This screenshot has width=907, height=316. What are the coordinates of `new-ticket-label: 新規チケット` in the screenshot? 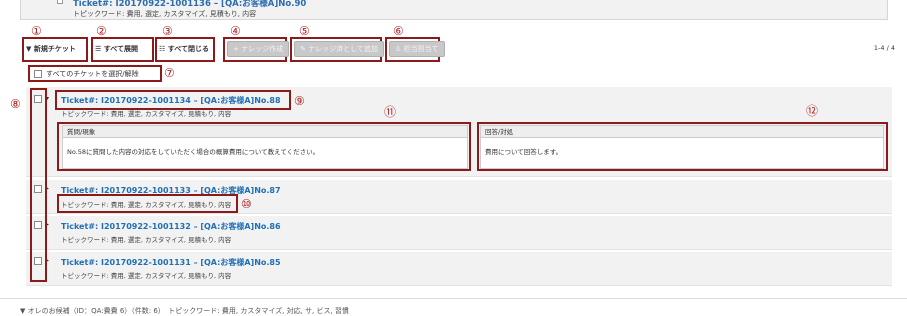 It's located at (54, 49).